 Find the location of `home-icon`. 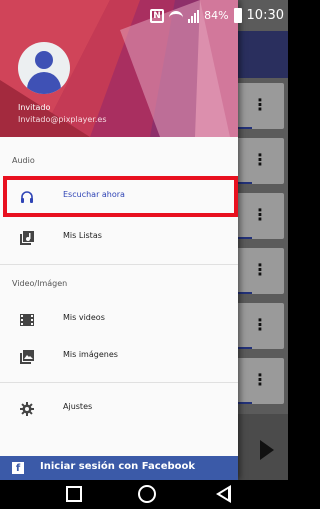

home-icon is located at coordinates (147, 494).